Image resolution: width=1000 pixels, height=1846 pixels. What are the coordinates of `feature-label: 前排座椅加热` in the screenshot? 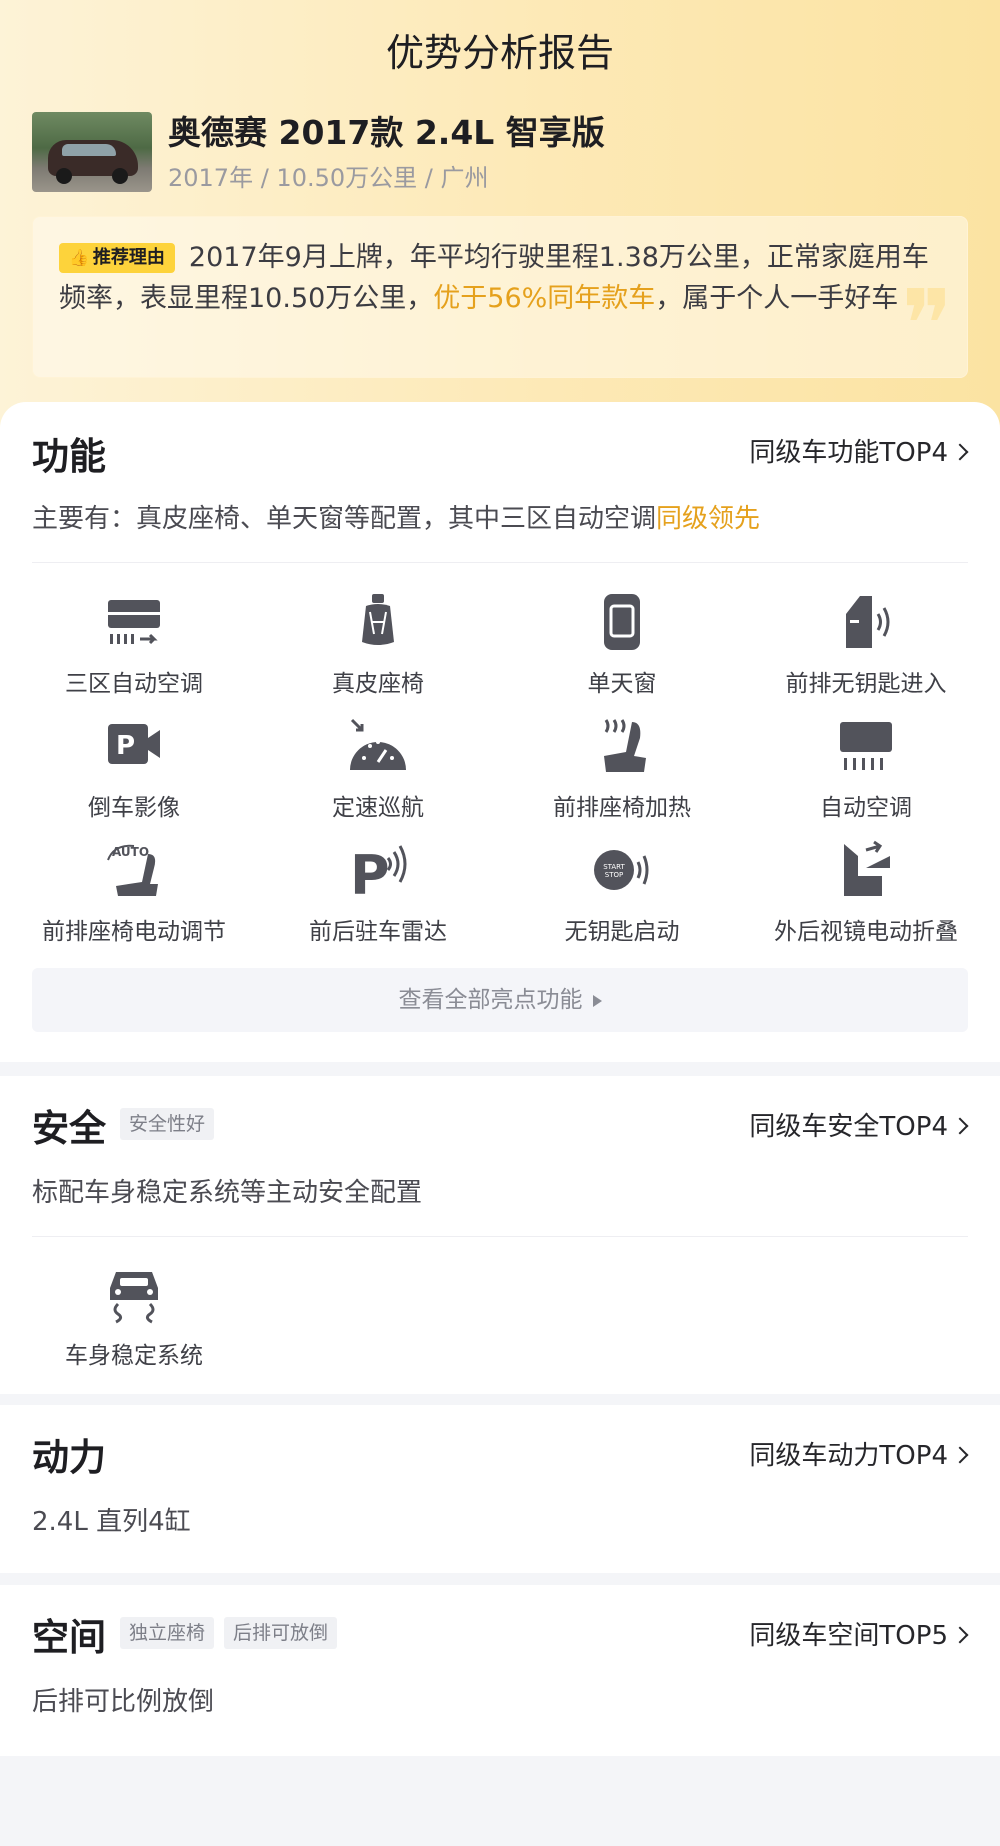 It's located at (622, 808).